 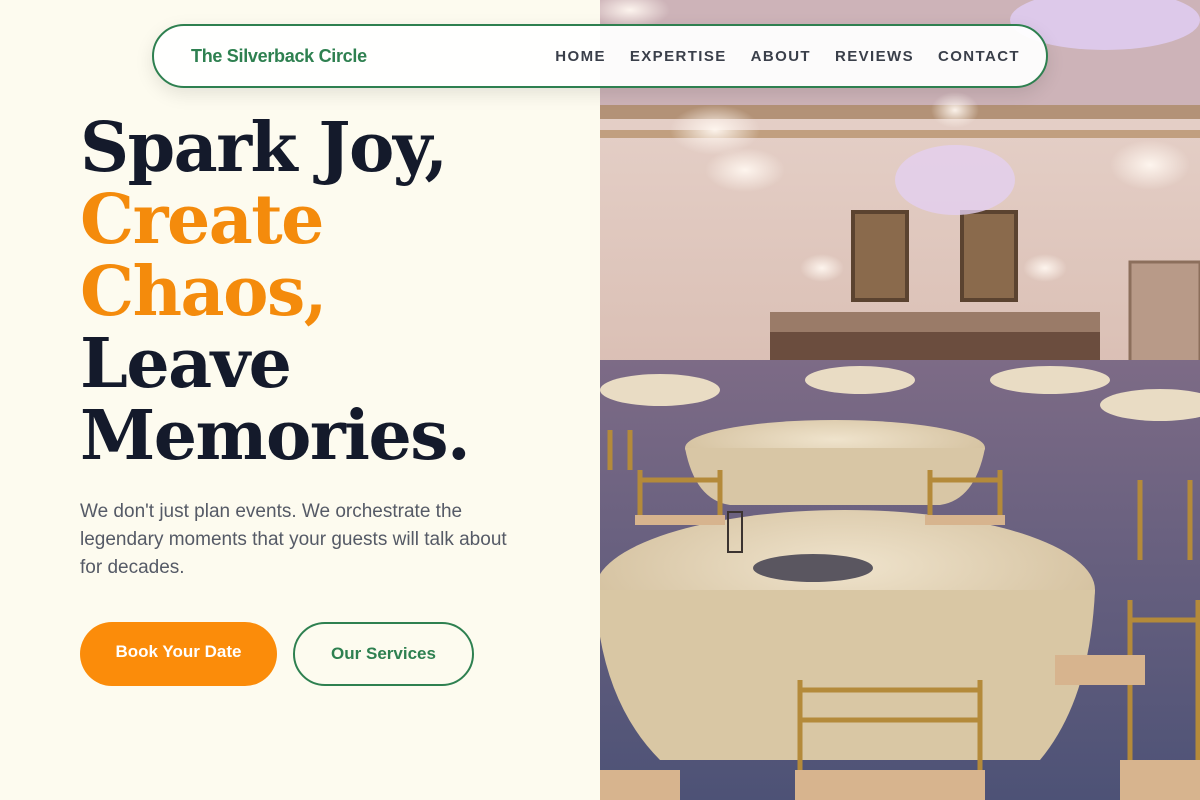 I want to click on headline-line-2: Create, so click(x=202, y=220).